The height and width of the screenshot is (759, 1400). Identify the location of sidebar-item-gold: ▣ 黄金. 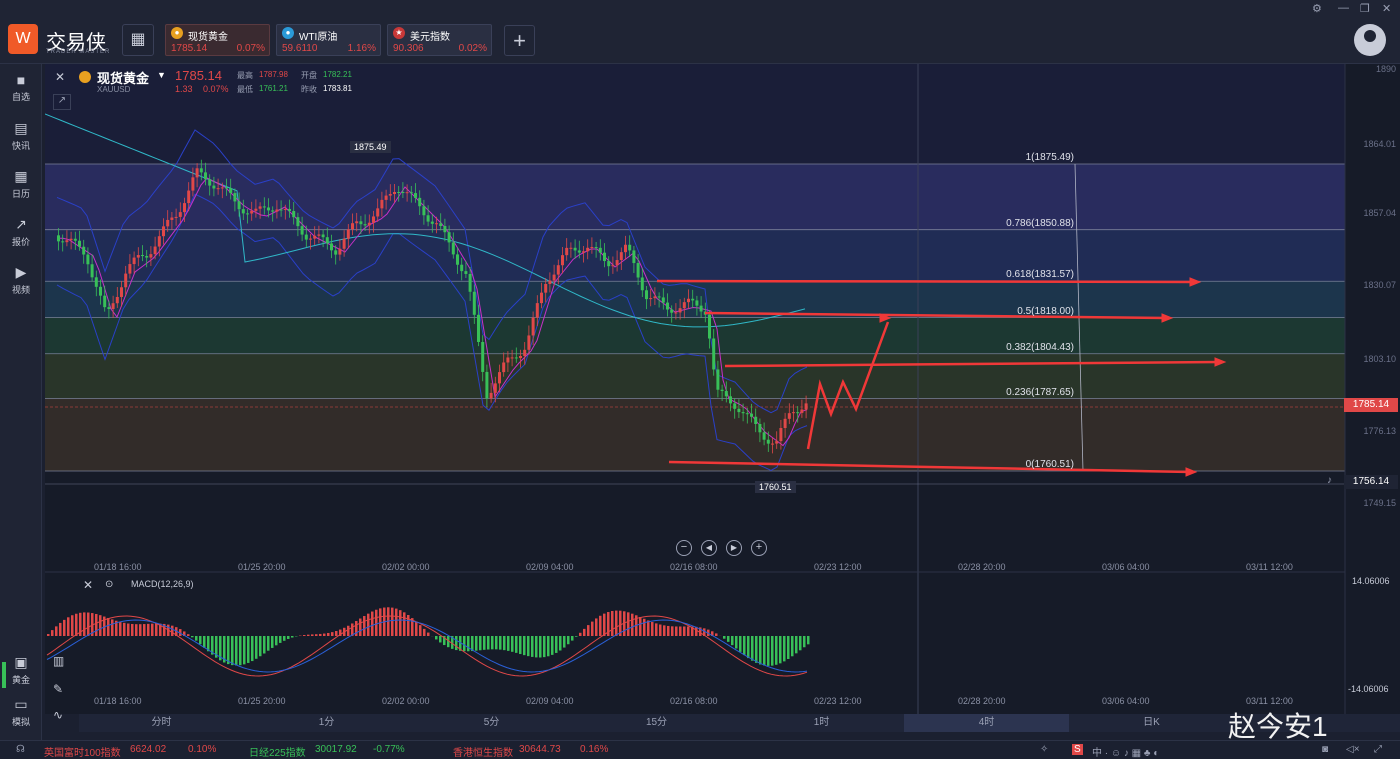
(21, 670).